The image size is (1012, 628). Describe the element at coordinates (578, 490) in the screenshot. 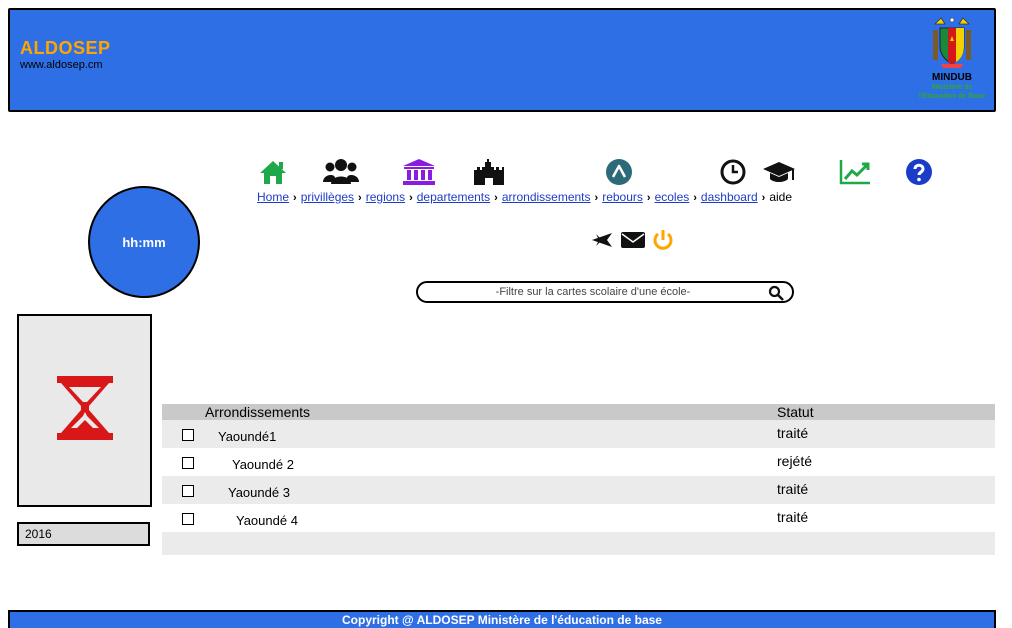

I see `table-row: Yaoundé 3 traité` at that location.